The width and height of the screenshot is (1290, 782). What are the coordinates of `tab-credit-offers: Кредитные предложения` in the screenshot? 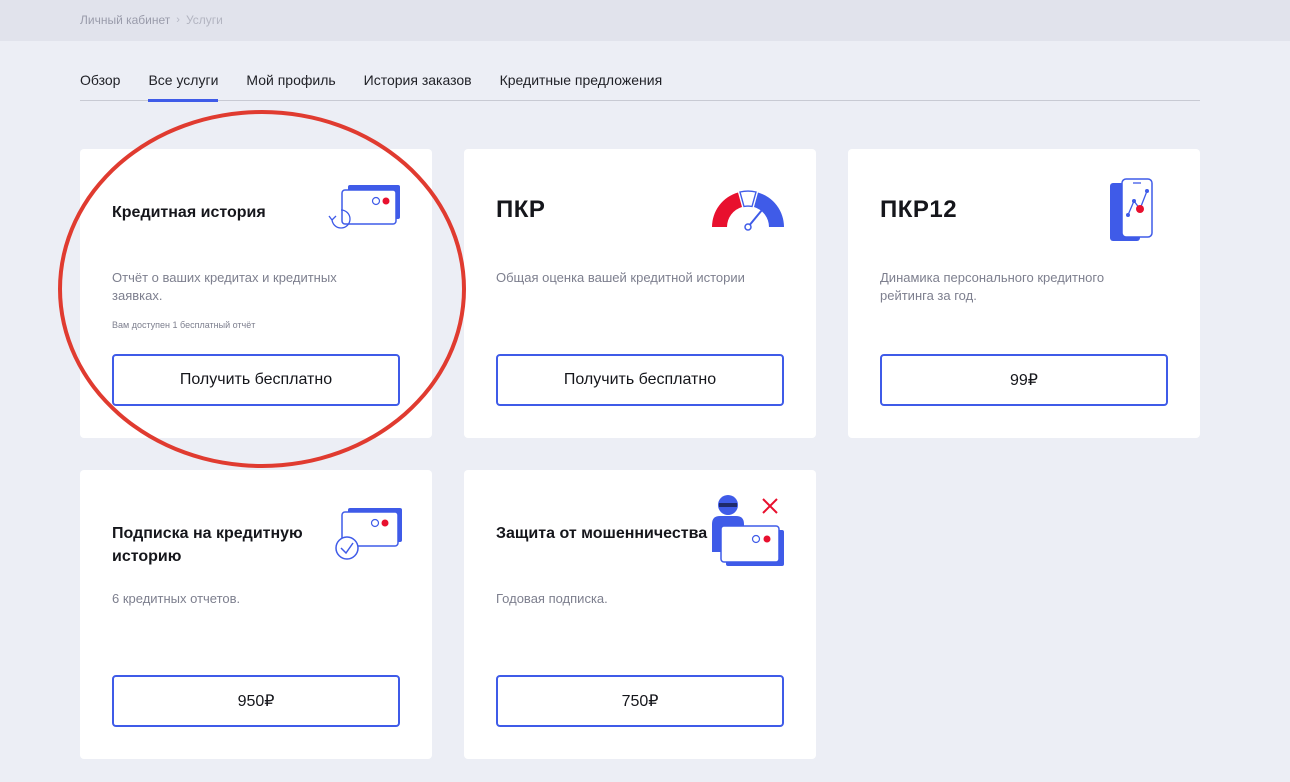 It's located at (581, 85).